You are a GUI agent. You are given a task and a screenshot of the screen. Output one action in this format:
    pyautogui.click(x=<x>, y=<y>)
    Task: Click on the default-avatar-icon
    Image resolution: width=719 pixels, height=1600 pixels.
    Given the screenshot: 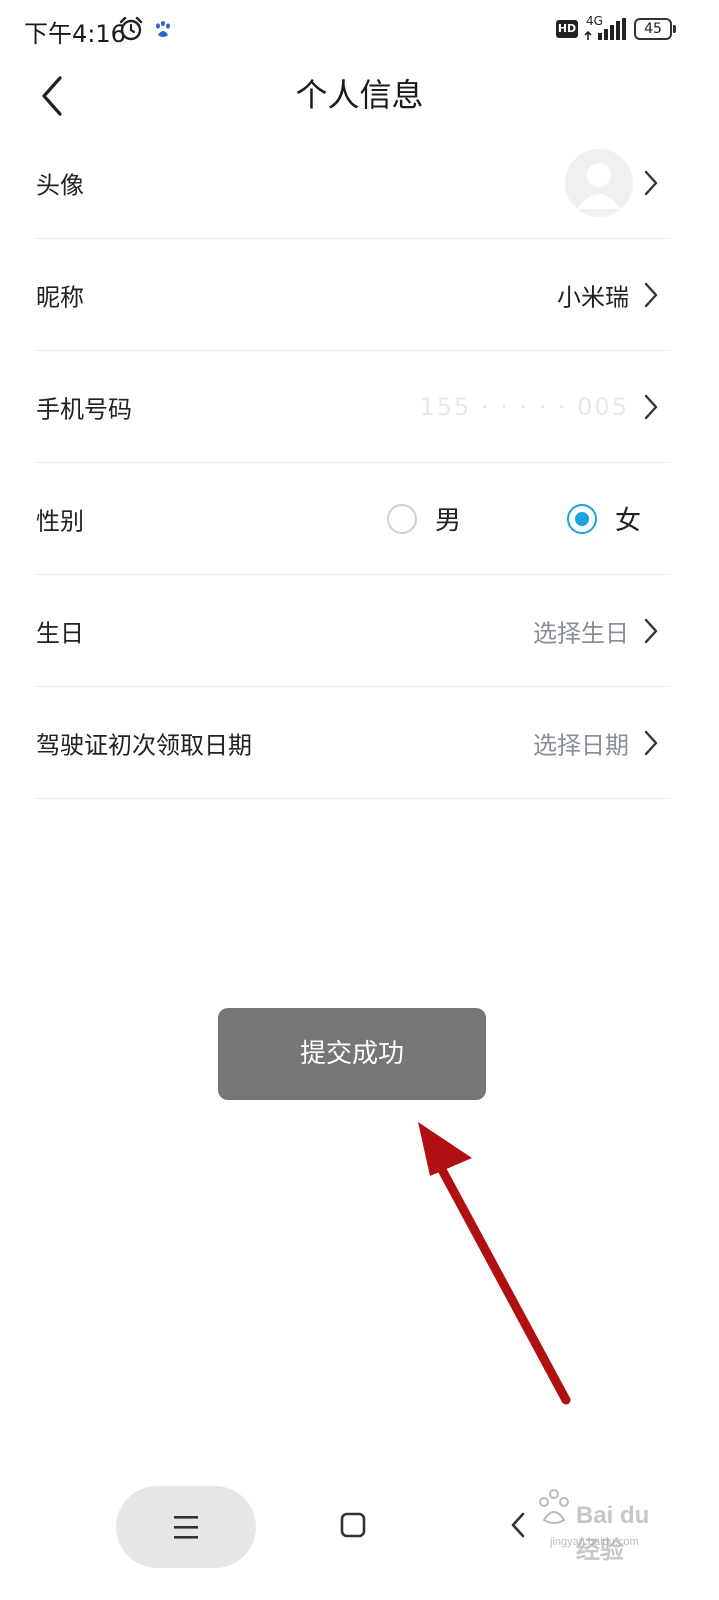 What is the action you would take?
    pyautogui.click(x=599, y=185)
    